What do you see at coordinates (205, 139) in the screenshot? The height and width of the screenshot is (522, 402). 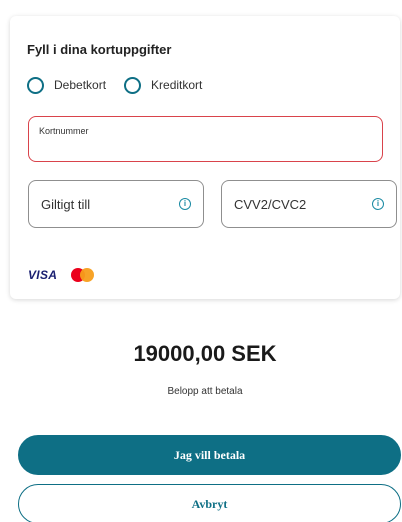 I see `card-number-field: Kortnummer` at bounding box center [205, 139].